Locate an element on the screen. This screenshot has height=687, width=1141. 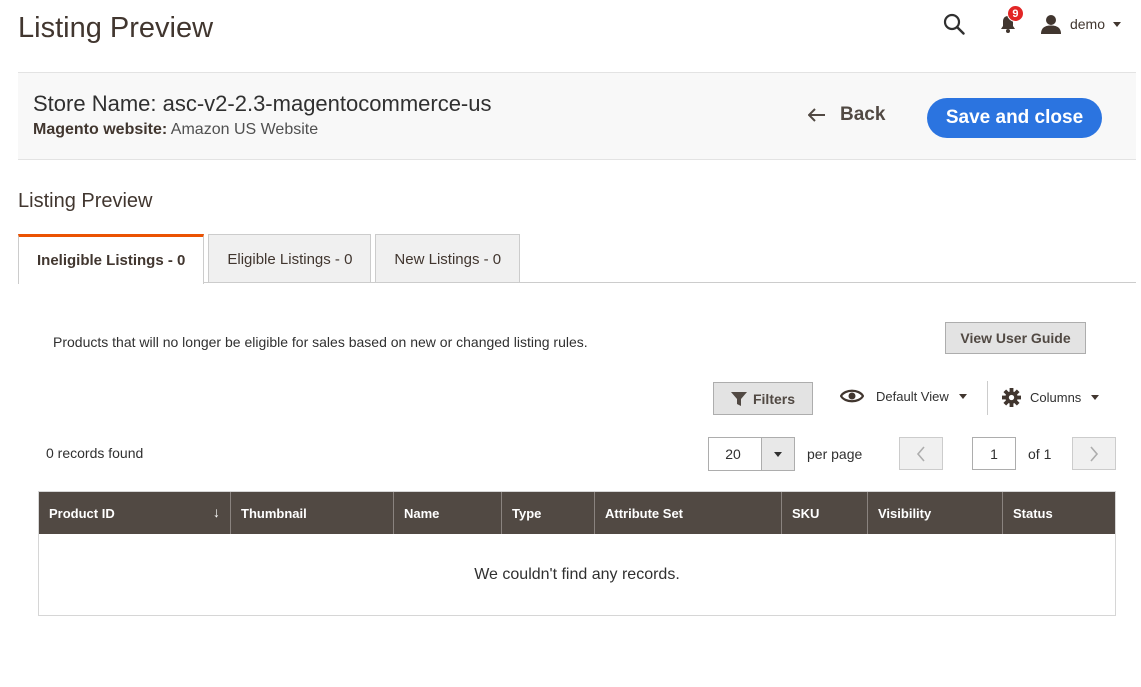
page-number-input: 1 is located at coordinates (994, 453).